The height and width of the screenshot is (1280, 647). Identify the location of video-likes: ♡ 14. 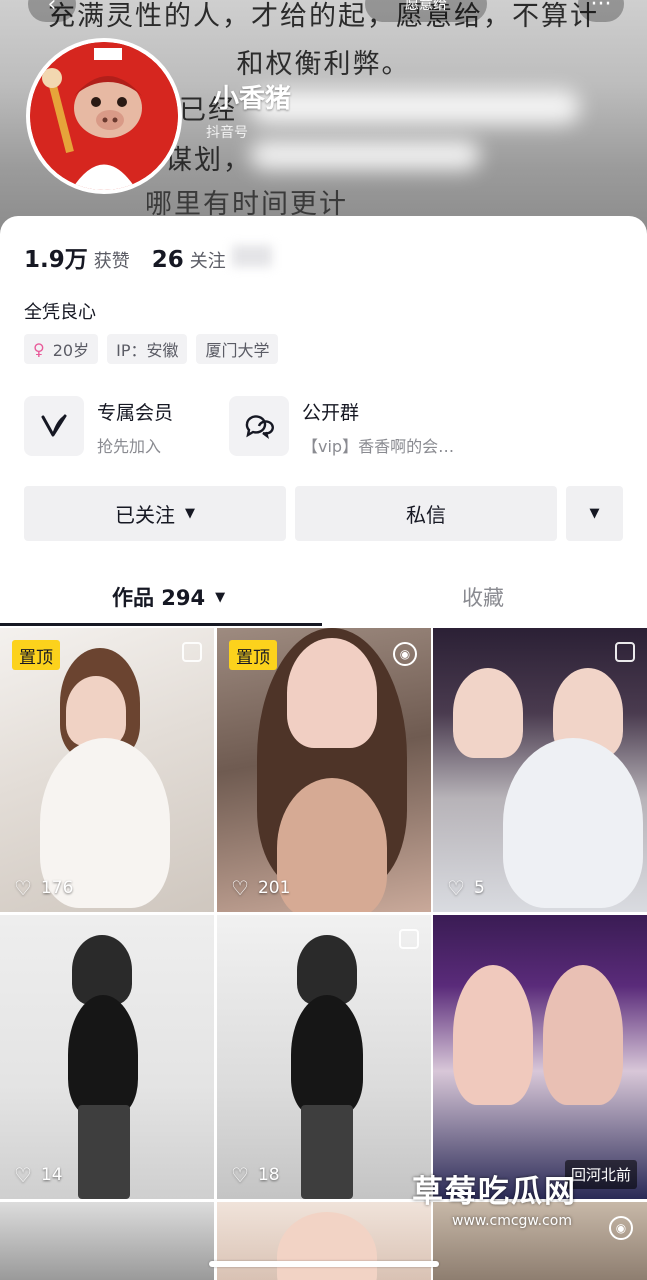
(38, 1175).